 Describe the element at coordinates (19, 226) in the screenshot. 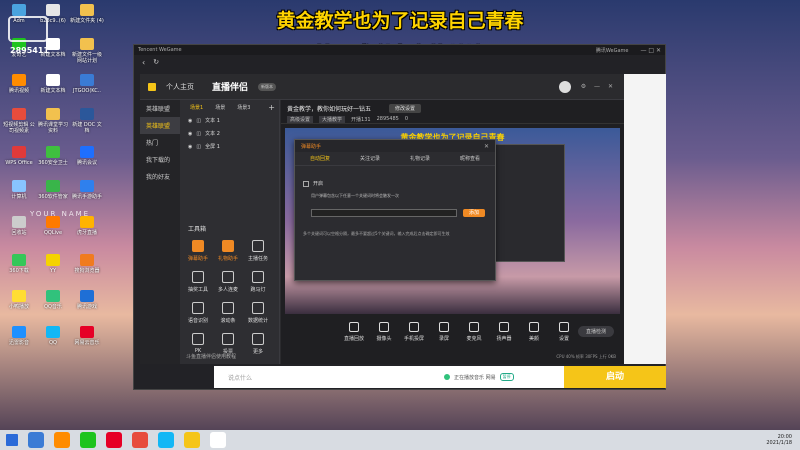

I see `desktop-icon: 回收站` at that location.